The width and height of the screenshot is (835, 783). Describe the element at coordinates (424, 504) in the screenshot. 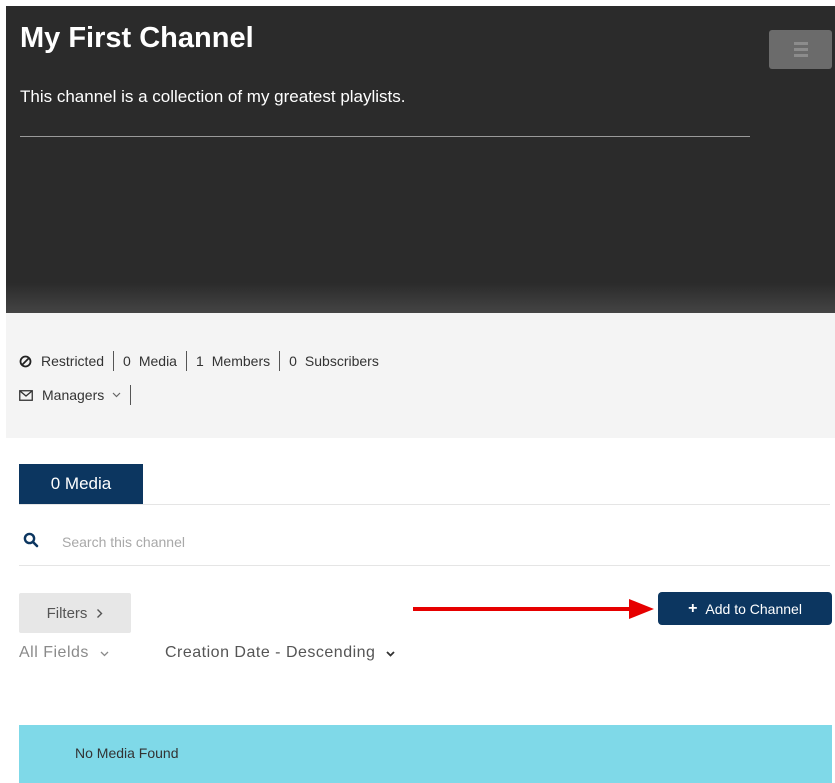

I see `tab-underline` at that location.